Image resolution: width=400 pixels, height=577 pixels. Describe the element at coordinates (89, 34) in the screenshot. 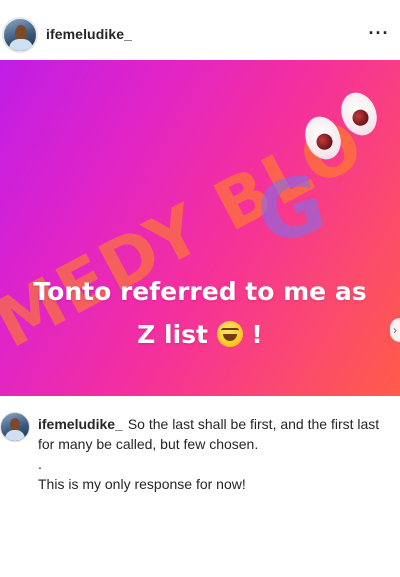

I see `post-username: ifemeludike_` at that location.